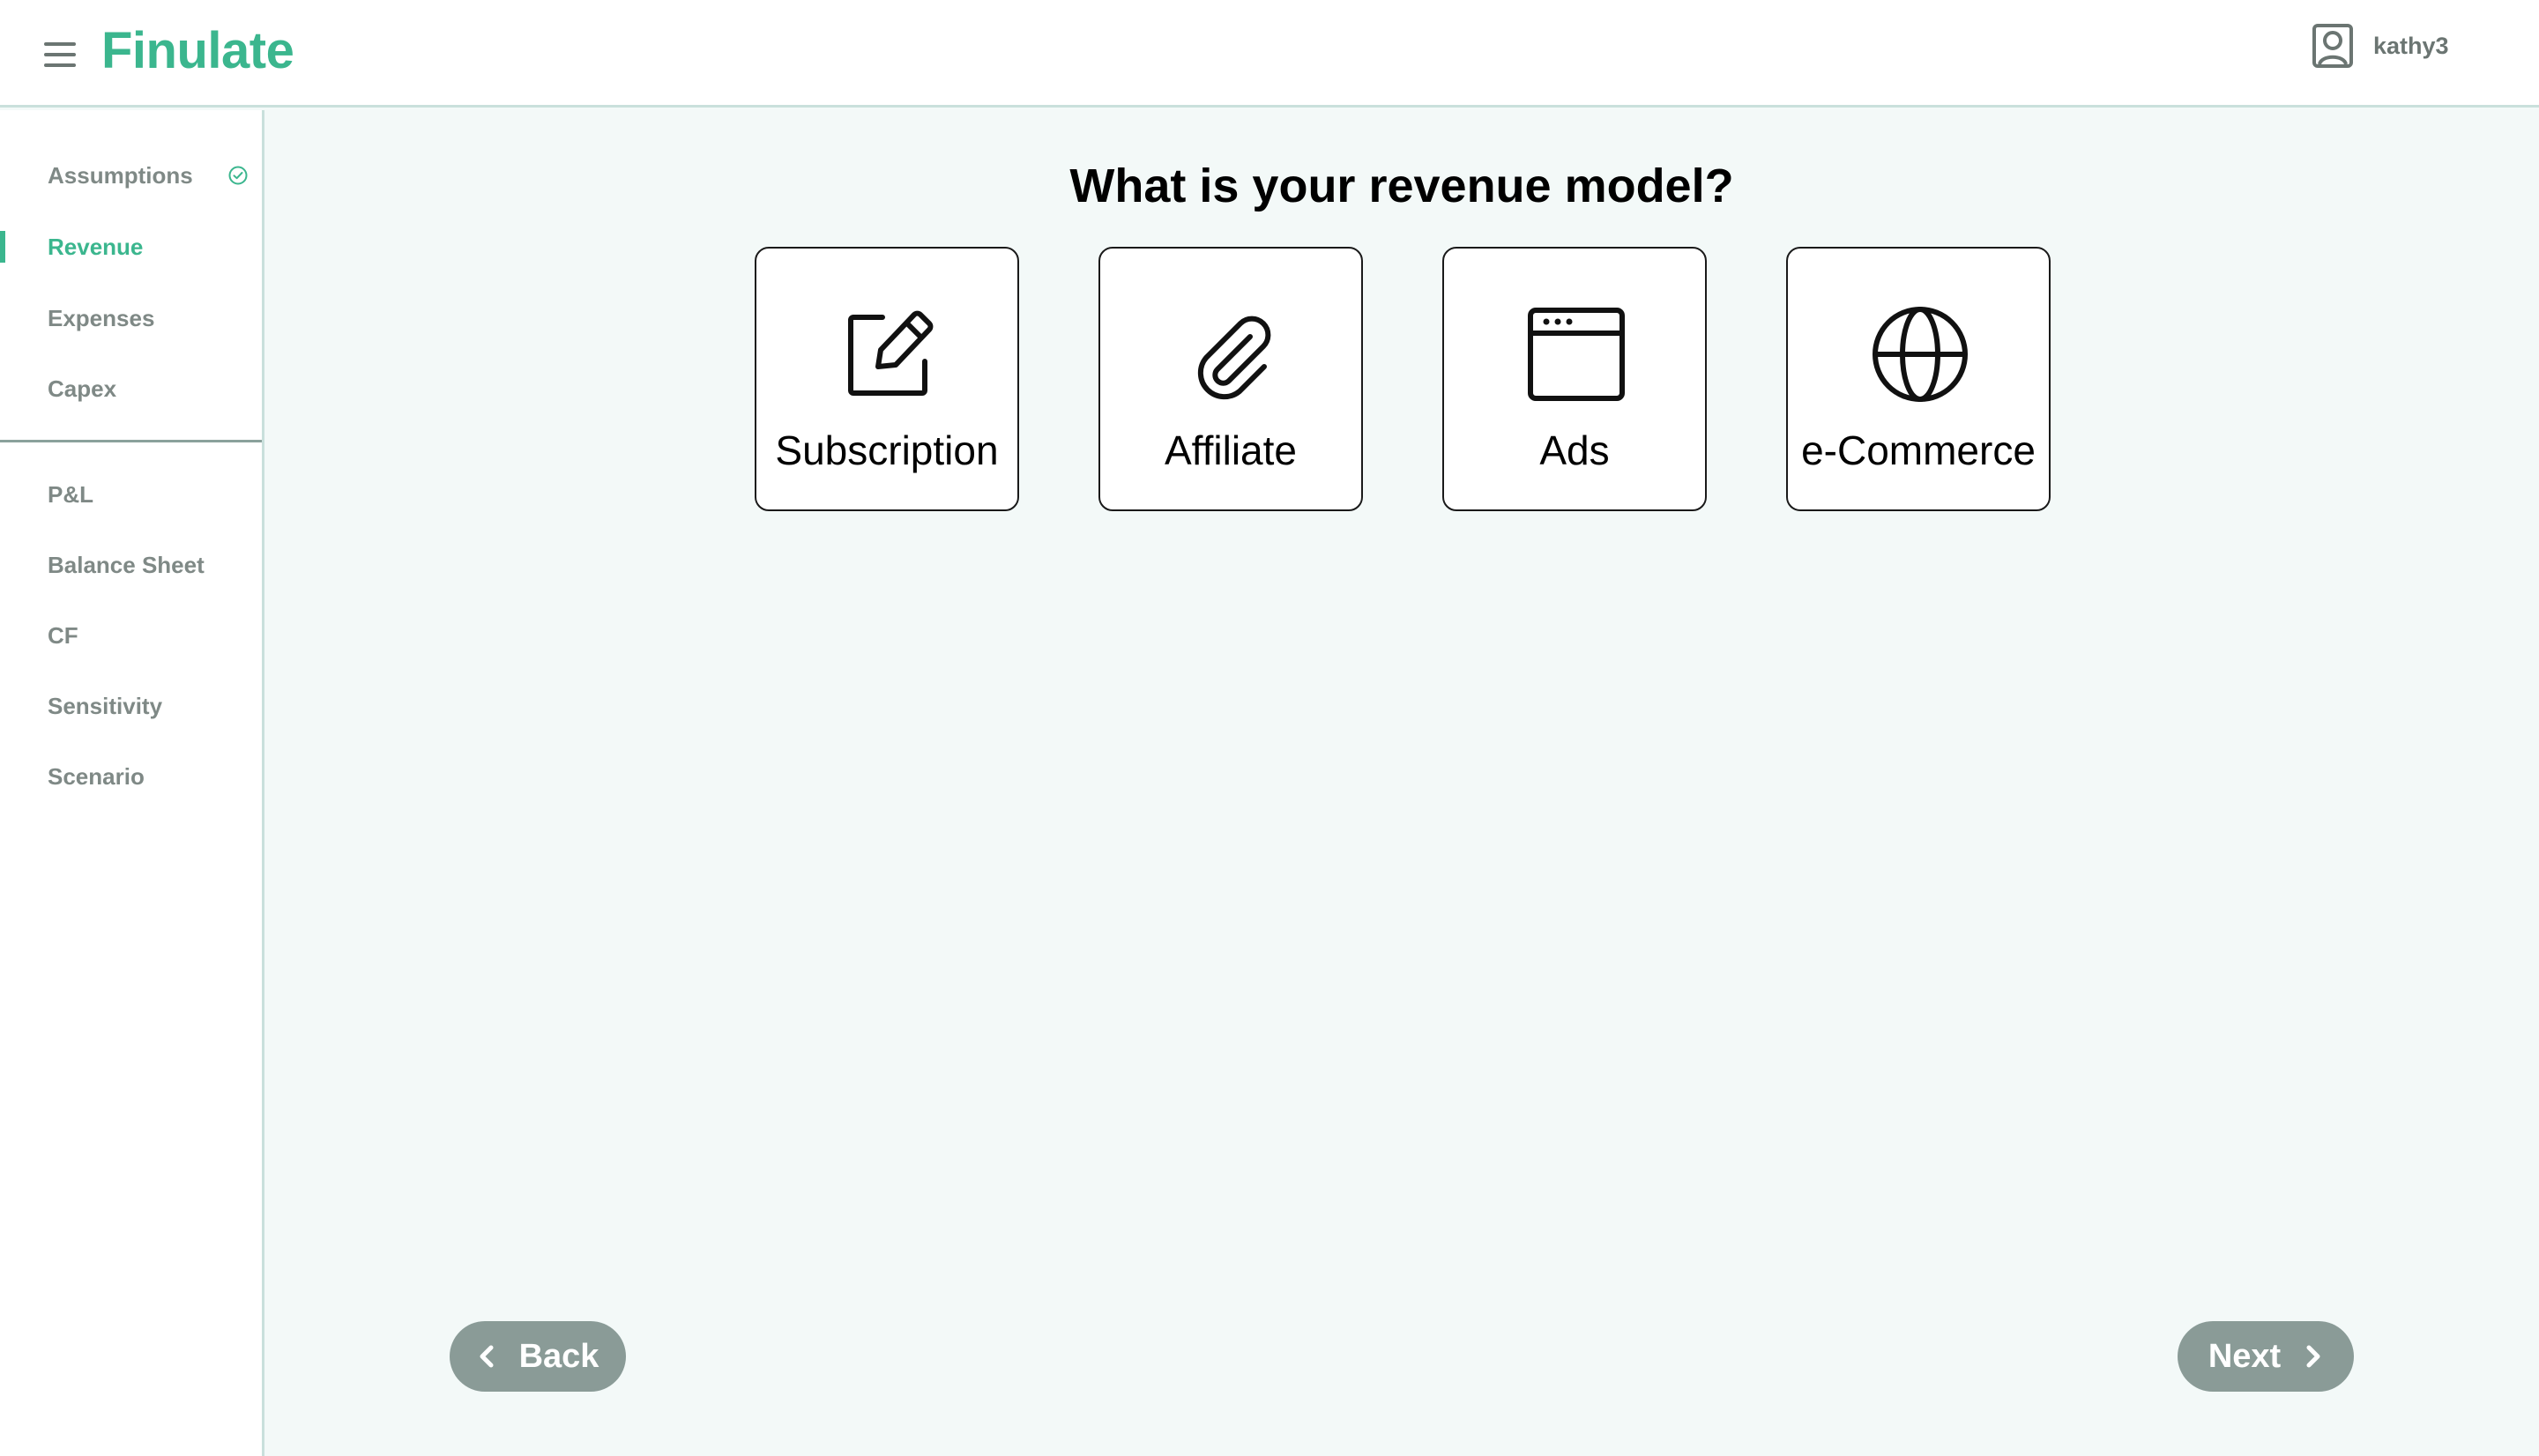  I want to click on hamburger-menu-icon, so click(60, 54).